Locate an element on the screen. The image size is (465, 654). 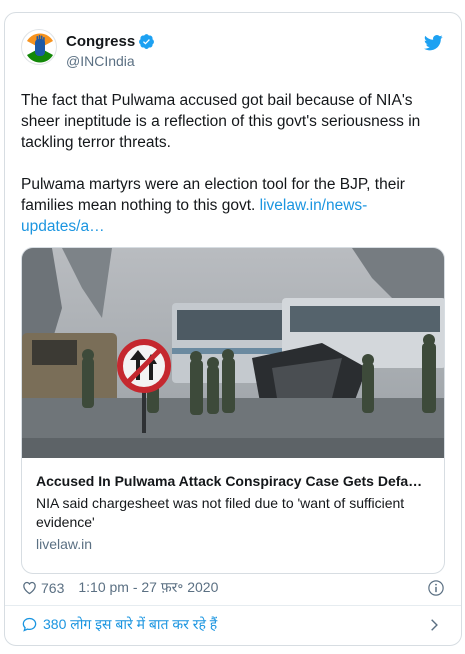
chevron-right-icon is located at coordinates (434, 625).